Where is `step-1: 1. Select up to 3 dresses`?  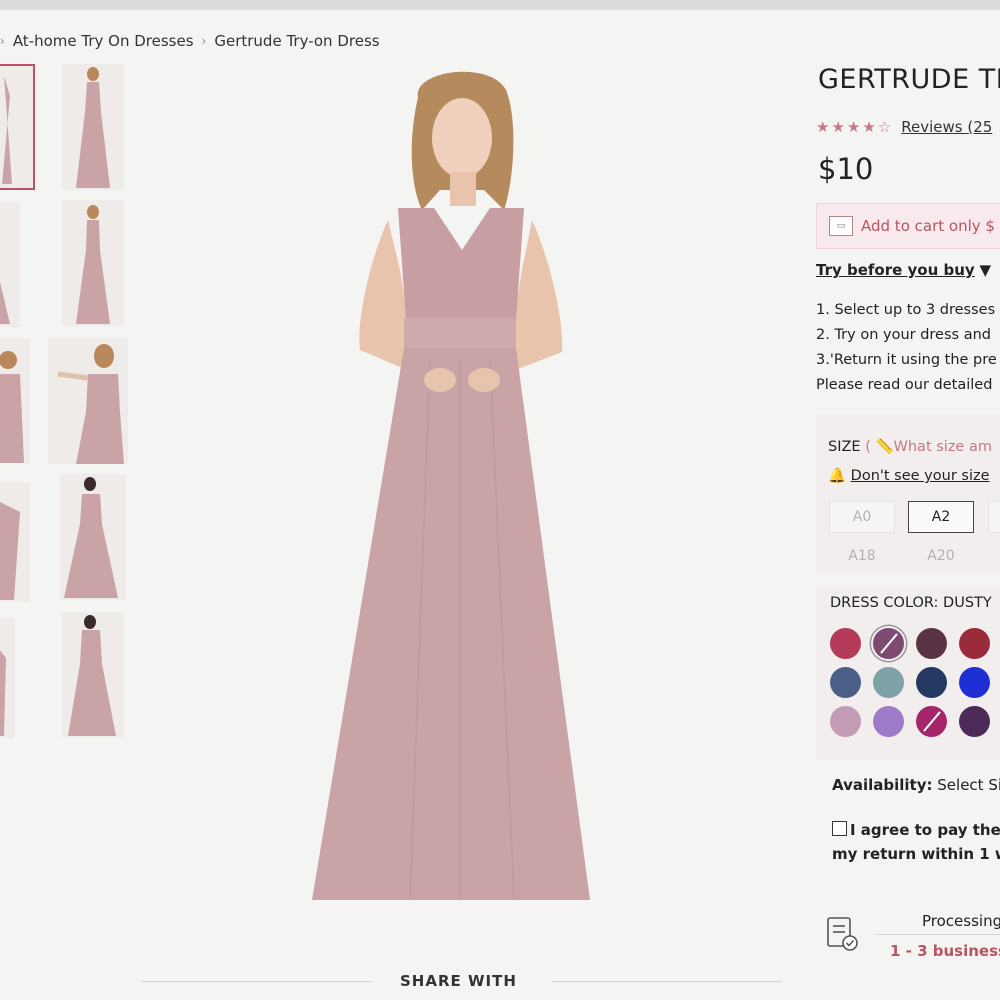 step-1: 1. Select up to 3 dresses is located at coordinates (906, 310).